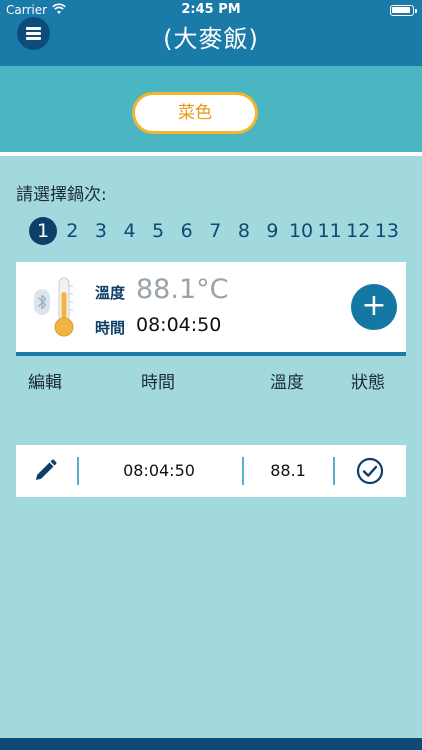 This screenshot has height=750, width=422. I want to click on temperature-label: 溫度, so click(110, 293).